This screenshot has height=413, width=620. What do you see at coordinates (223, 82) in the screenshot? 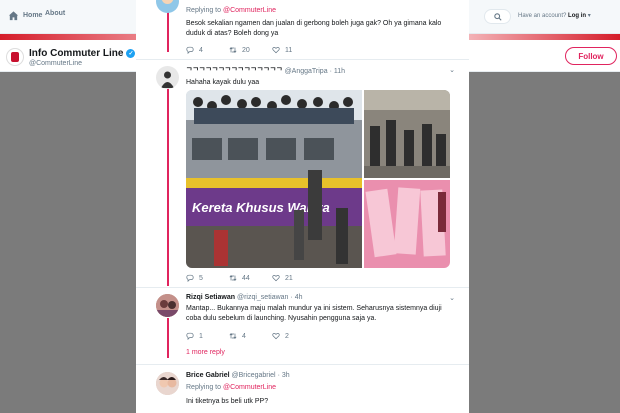
I see `tweet-text: Hahaha kayak dulu yaa` at bounding box center [223, 82].